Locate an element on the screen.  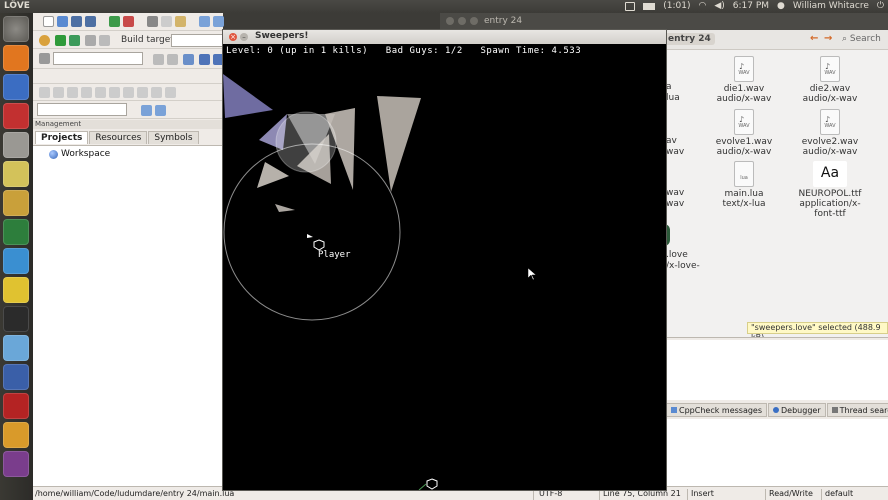
love-icon is located at coordinates (16, 348).